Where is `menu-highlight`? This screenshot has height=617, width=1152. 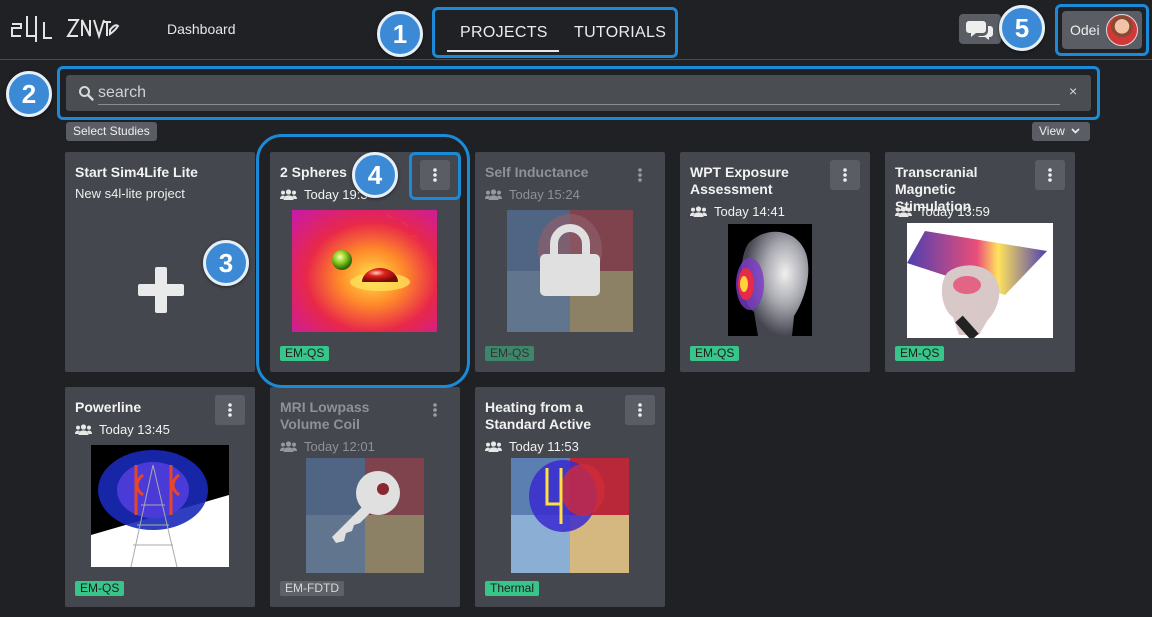
menu-highlight is located at coordinates (435, 176).